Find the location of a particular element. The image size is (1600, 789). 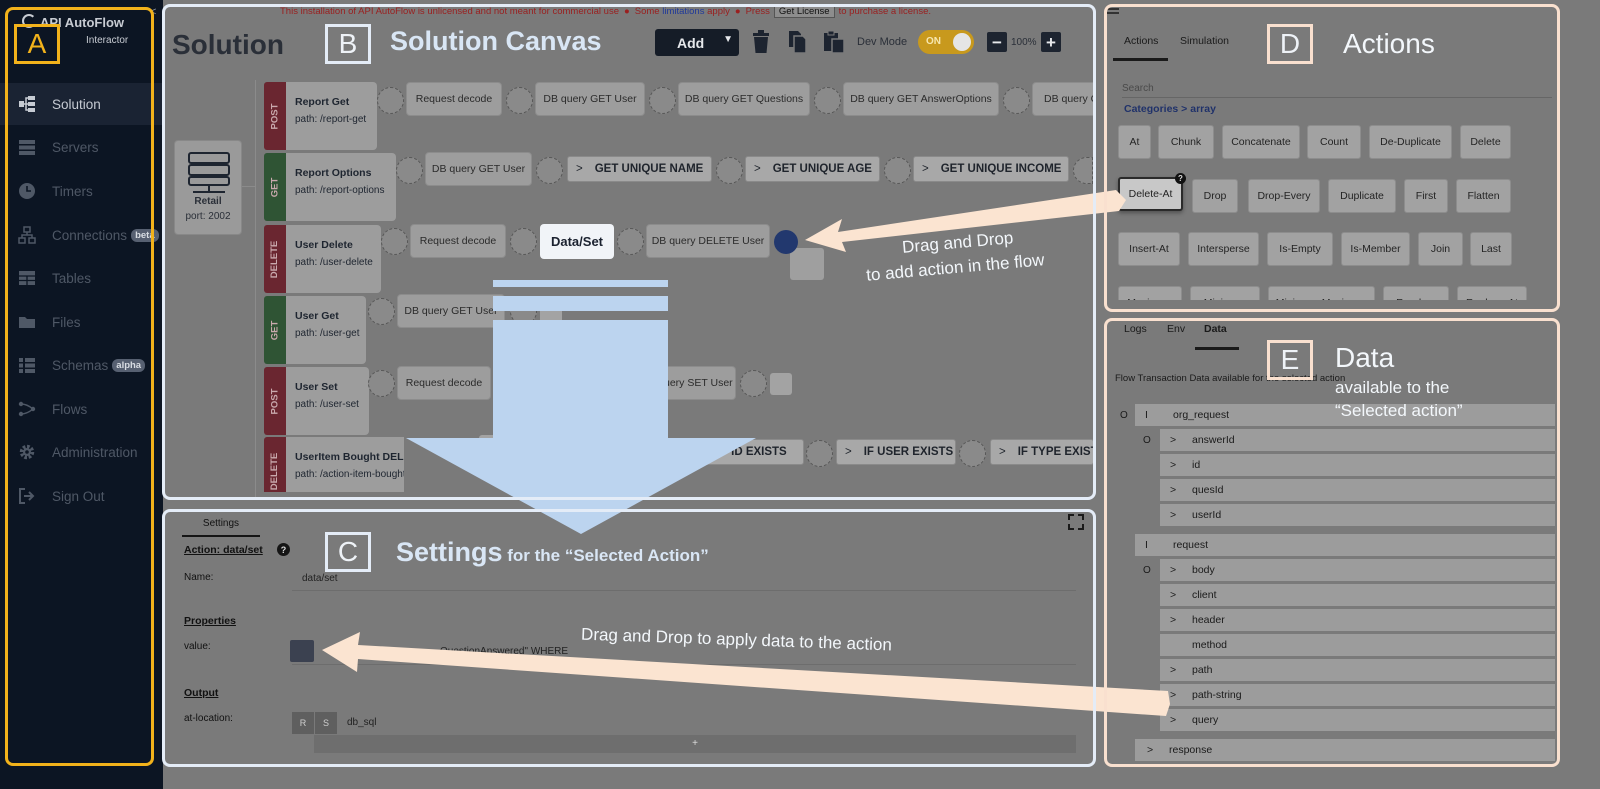

region-e-title: Data is located at coordinates (1365, 357).